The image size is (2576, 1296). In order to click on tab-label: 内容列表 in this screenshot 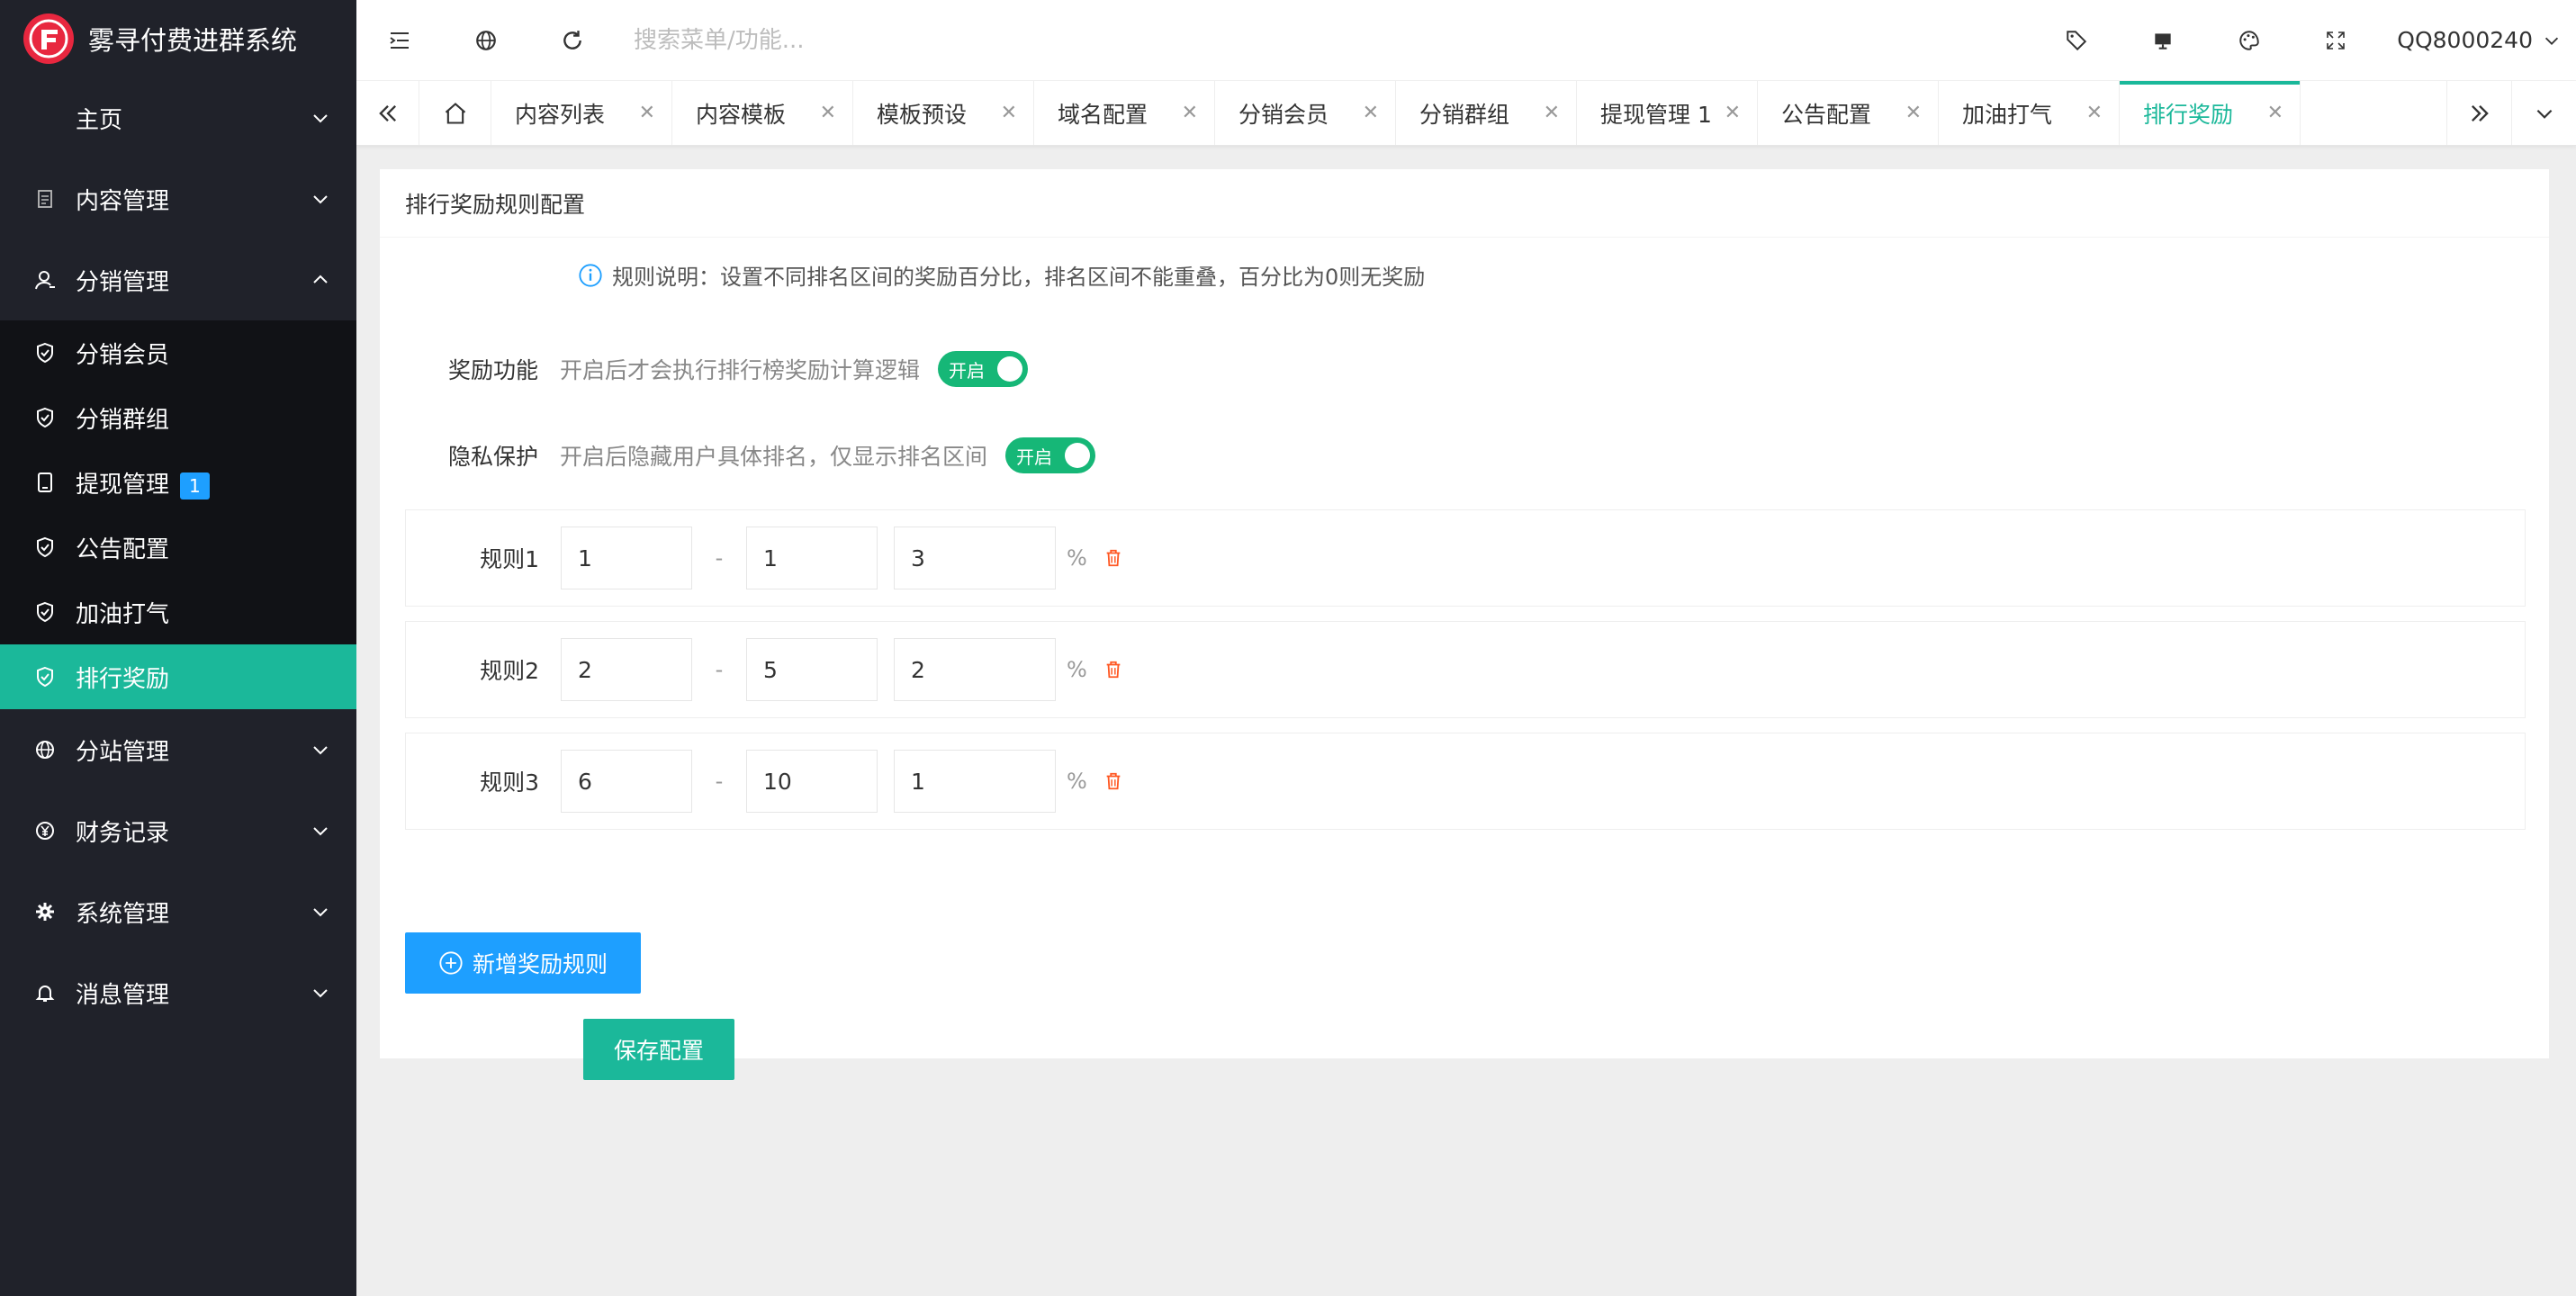, I will do `click(560, 115)`.